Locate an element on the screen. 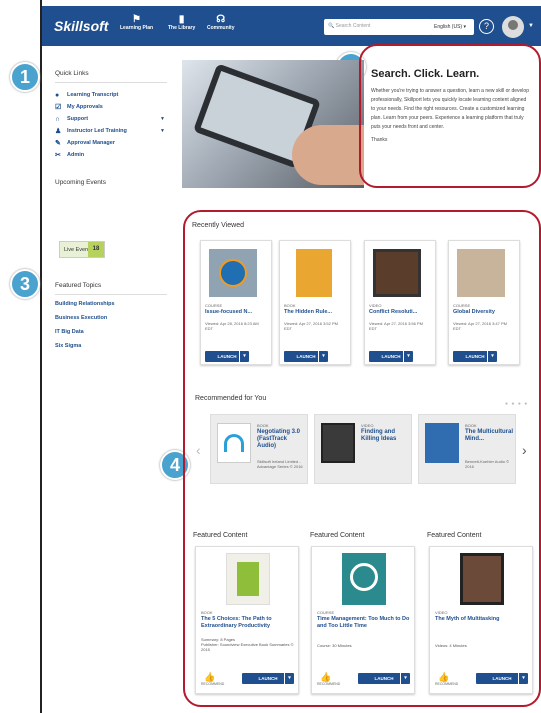  community-icon: ☊ is located at coordinates (221, 19).